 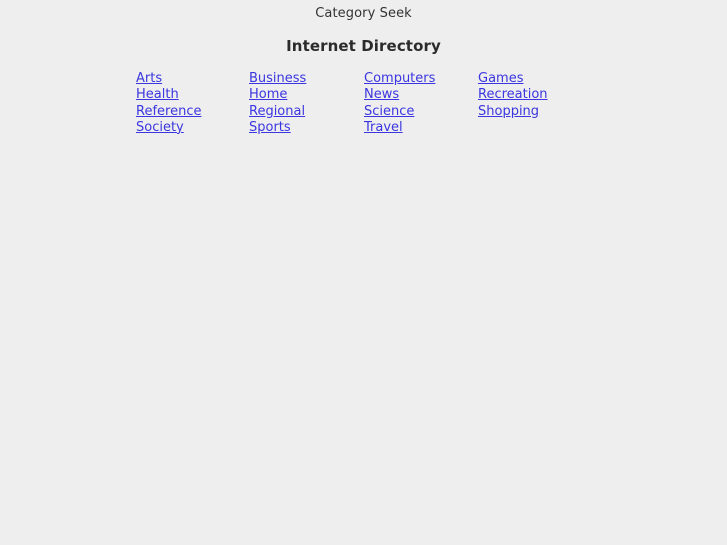 I want to click on category-link-health: Health, so click(x=157, y=95).